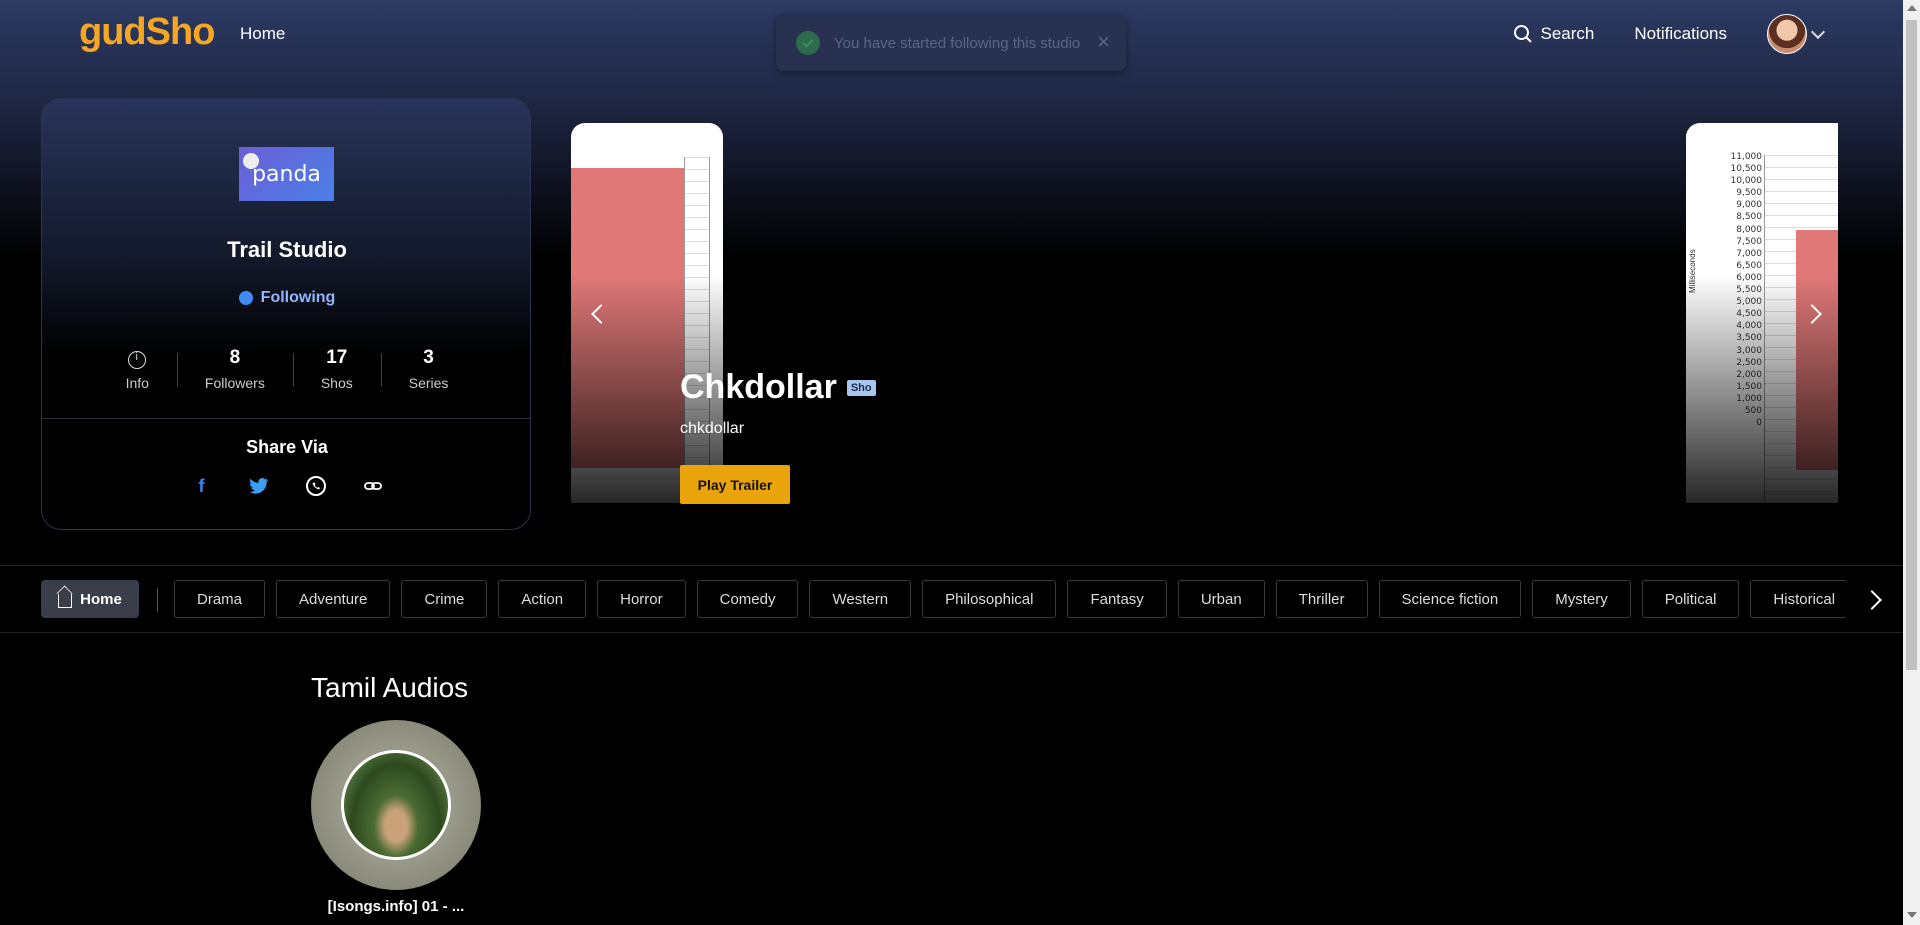  Describe the element at coordinates (1746, 181) in the screenshot. I see `y-tick-label: 10,000` at that location.